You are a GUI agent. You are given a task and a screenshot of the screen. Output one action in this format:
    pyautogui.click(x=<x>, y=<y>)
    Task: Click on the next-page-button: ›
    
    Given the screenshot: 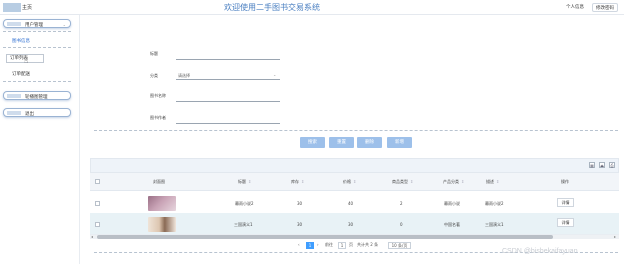 What is the action you would take?
    pyautogui.click(x=318, y=244)
    